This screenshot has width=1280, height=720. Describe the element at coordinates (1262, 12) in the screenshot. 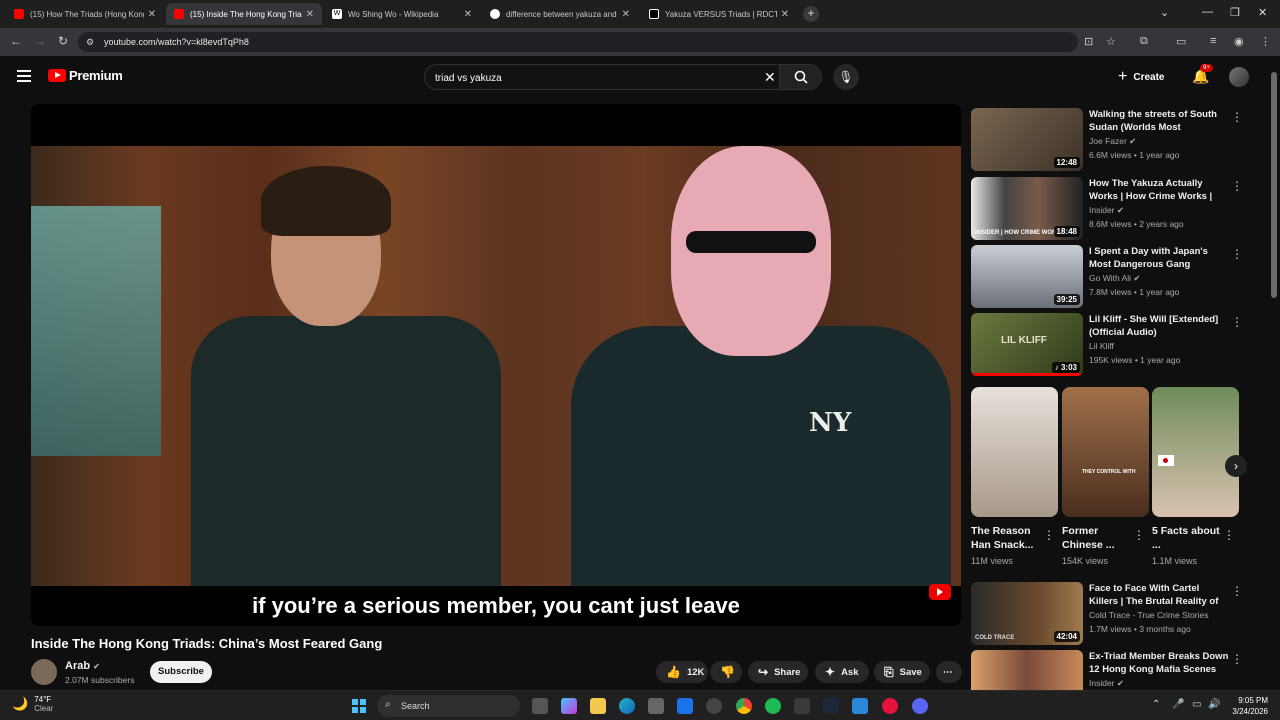

I see `close-window-icon: ✕` at that location.